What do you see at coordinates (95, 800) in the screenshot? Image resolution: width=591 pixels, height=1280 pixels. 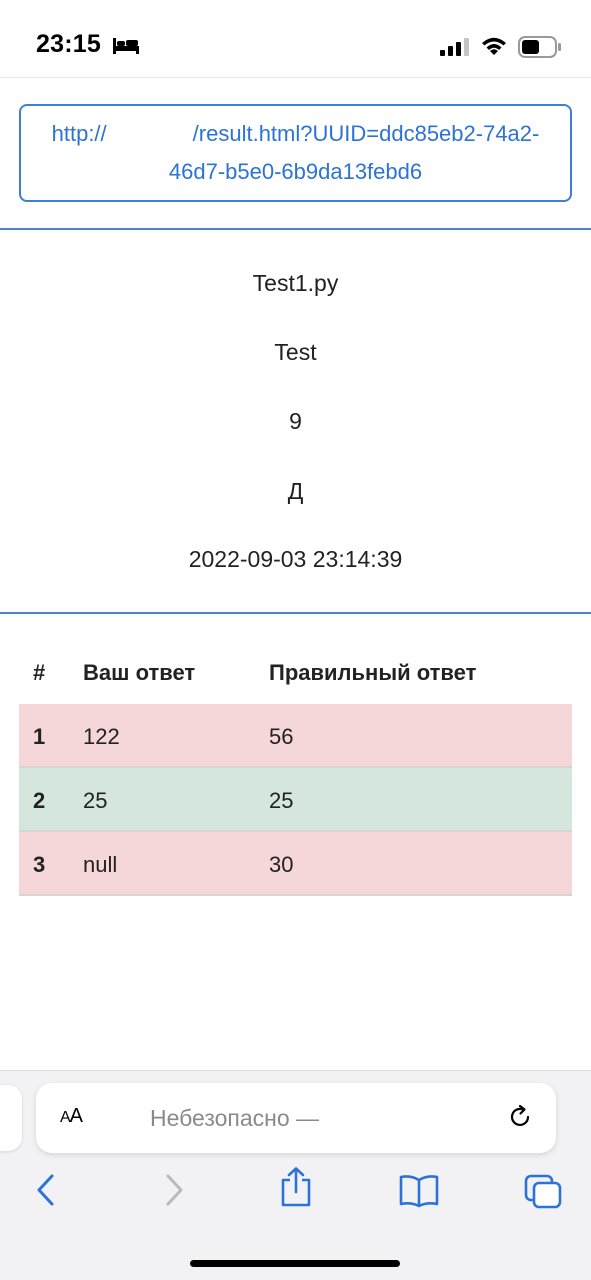 I see `your-answer: 25` at bounding box center [95, 800].